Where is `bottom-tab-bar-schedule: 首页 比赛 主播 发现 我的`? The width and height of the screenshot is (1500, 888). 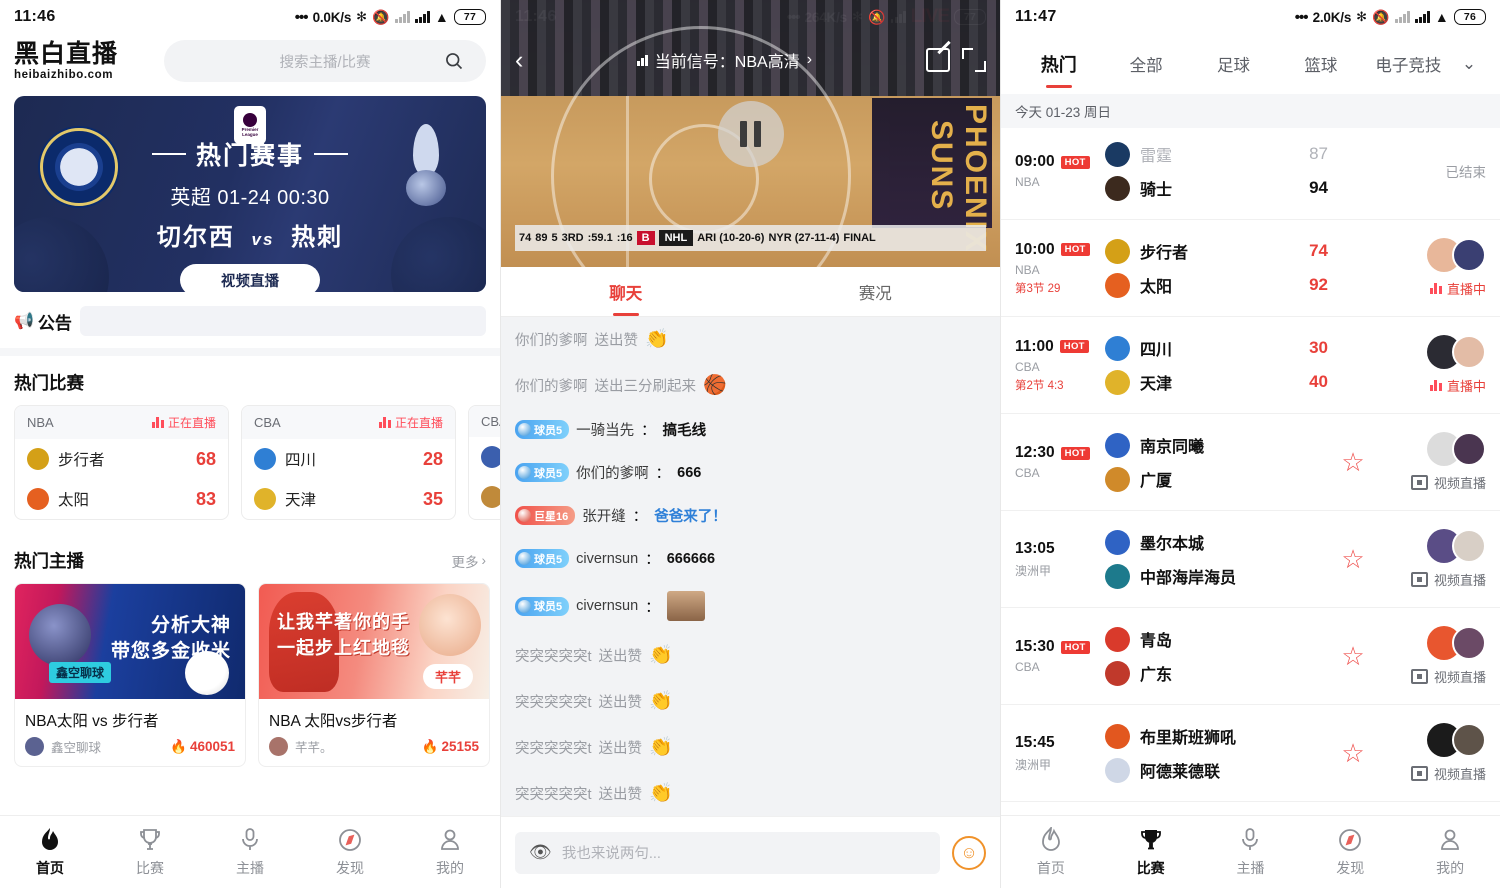 bottom-tab-bar-schedule: 首页 比赛 主播 发现 我的 is located at coordinates (1250, 851).